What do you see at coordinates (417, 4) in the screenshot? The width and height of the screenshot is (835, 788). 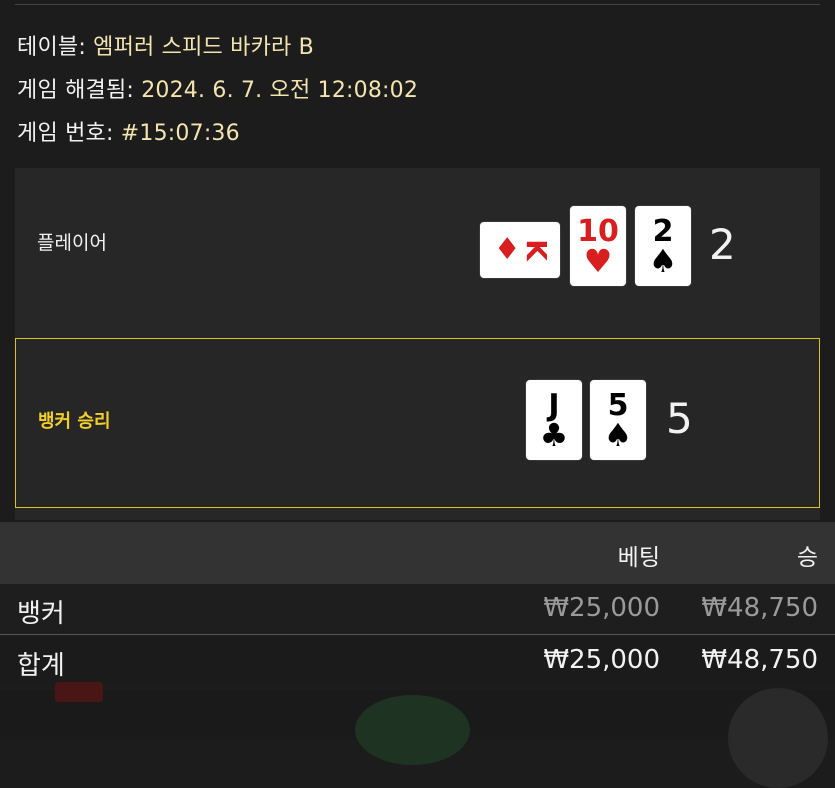 I see `top-divider` at bounding box center [417, 4].